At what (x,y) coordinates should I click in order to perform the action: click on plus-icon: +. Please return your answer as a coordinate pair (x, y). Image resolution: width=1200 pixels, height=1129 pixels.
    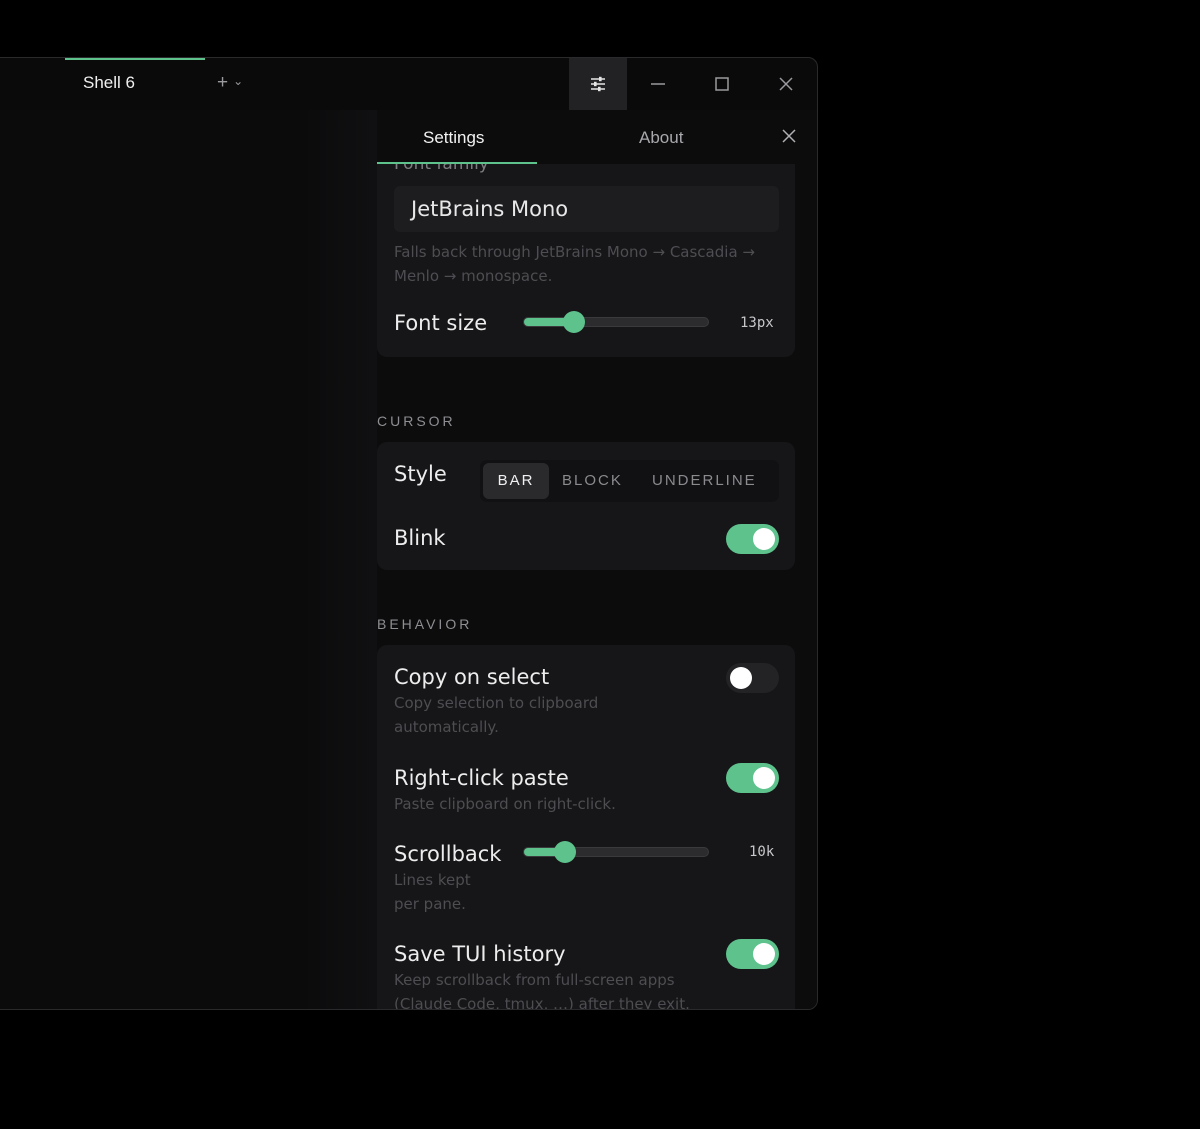
    Looking at the image, I should click on (223, 82).